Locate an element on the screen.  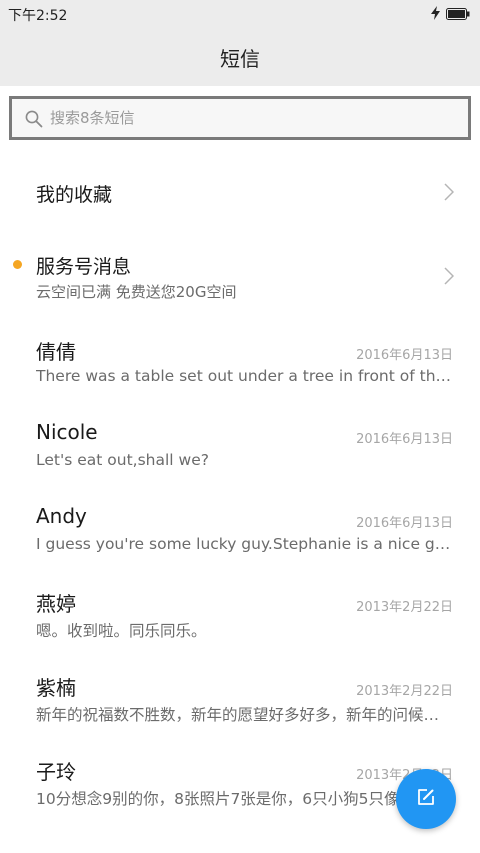
message-preview: 嗯。收到啦。同乐同乐。 is located at coordinates (121, 631).